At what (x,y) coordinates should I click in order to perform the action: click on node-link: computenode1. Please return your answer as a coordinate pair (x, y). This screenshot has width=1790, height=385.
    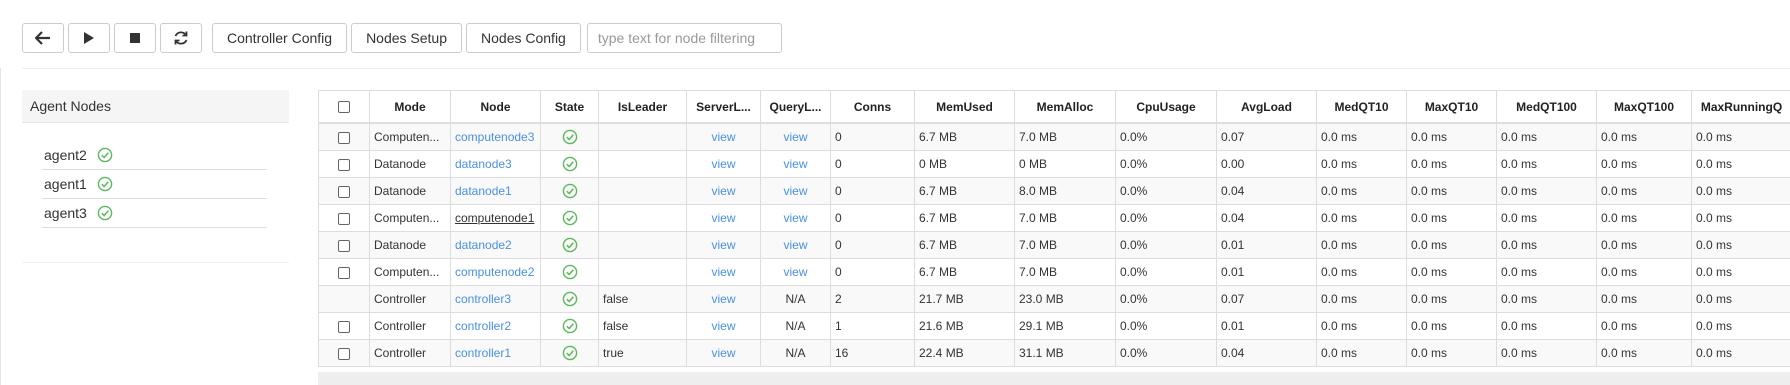
    Looking at the image, I should click on (494, 218).